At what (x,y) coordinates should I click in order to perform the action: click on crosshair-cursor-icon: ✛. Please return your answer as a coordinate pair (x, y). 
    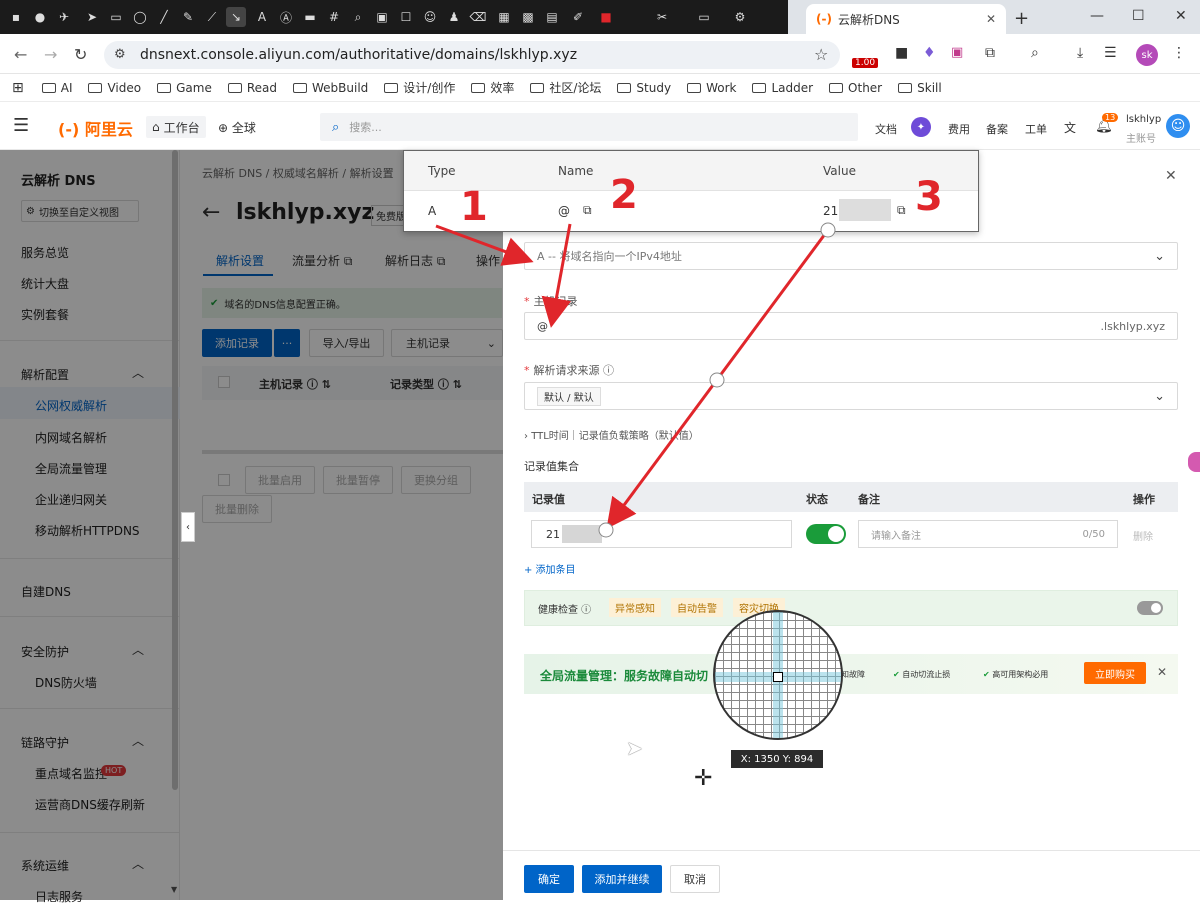
    Looking at the image, I should click on (703, 778).